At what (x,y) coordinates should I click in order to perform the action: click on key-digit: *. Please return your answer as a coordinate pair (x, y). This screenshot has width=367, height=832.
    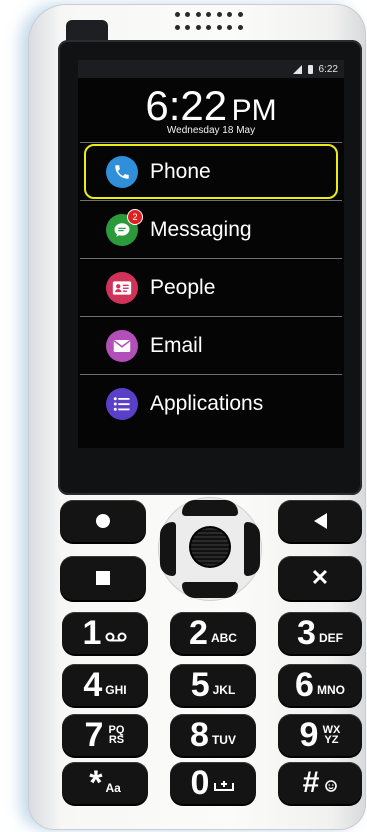
    Looking at the image, I should click on (96, 783).